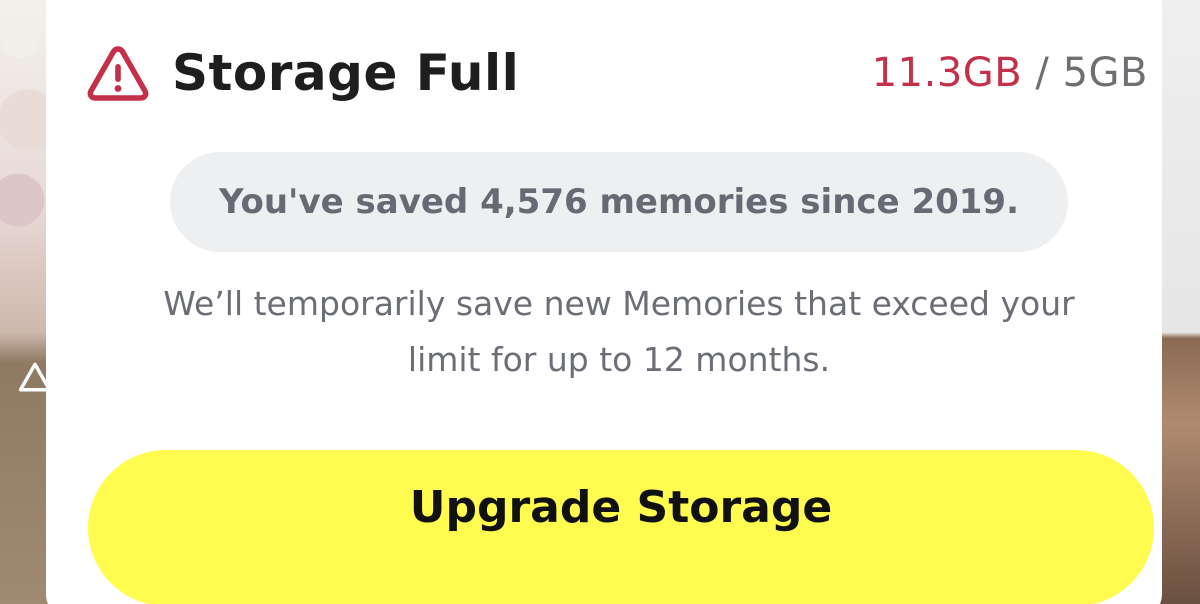  What do you see at coordinates (1105, 73) in the screenshot?
I see `storage-limit-value: 5GB` at bounding box center [1105, 73].